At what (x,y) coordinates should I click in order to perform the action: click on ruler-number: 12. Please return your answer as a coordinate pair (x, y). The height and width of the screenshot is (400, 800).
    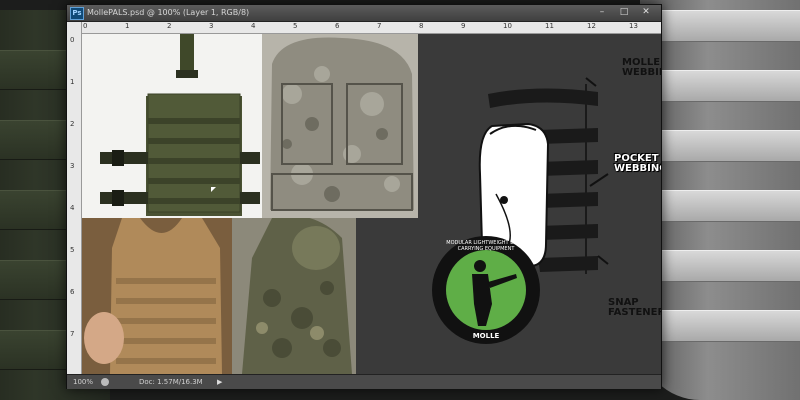
    Looking at the image, I should click on (591, 26).